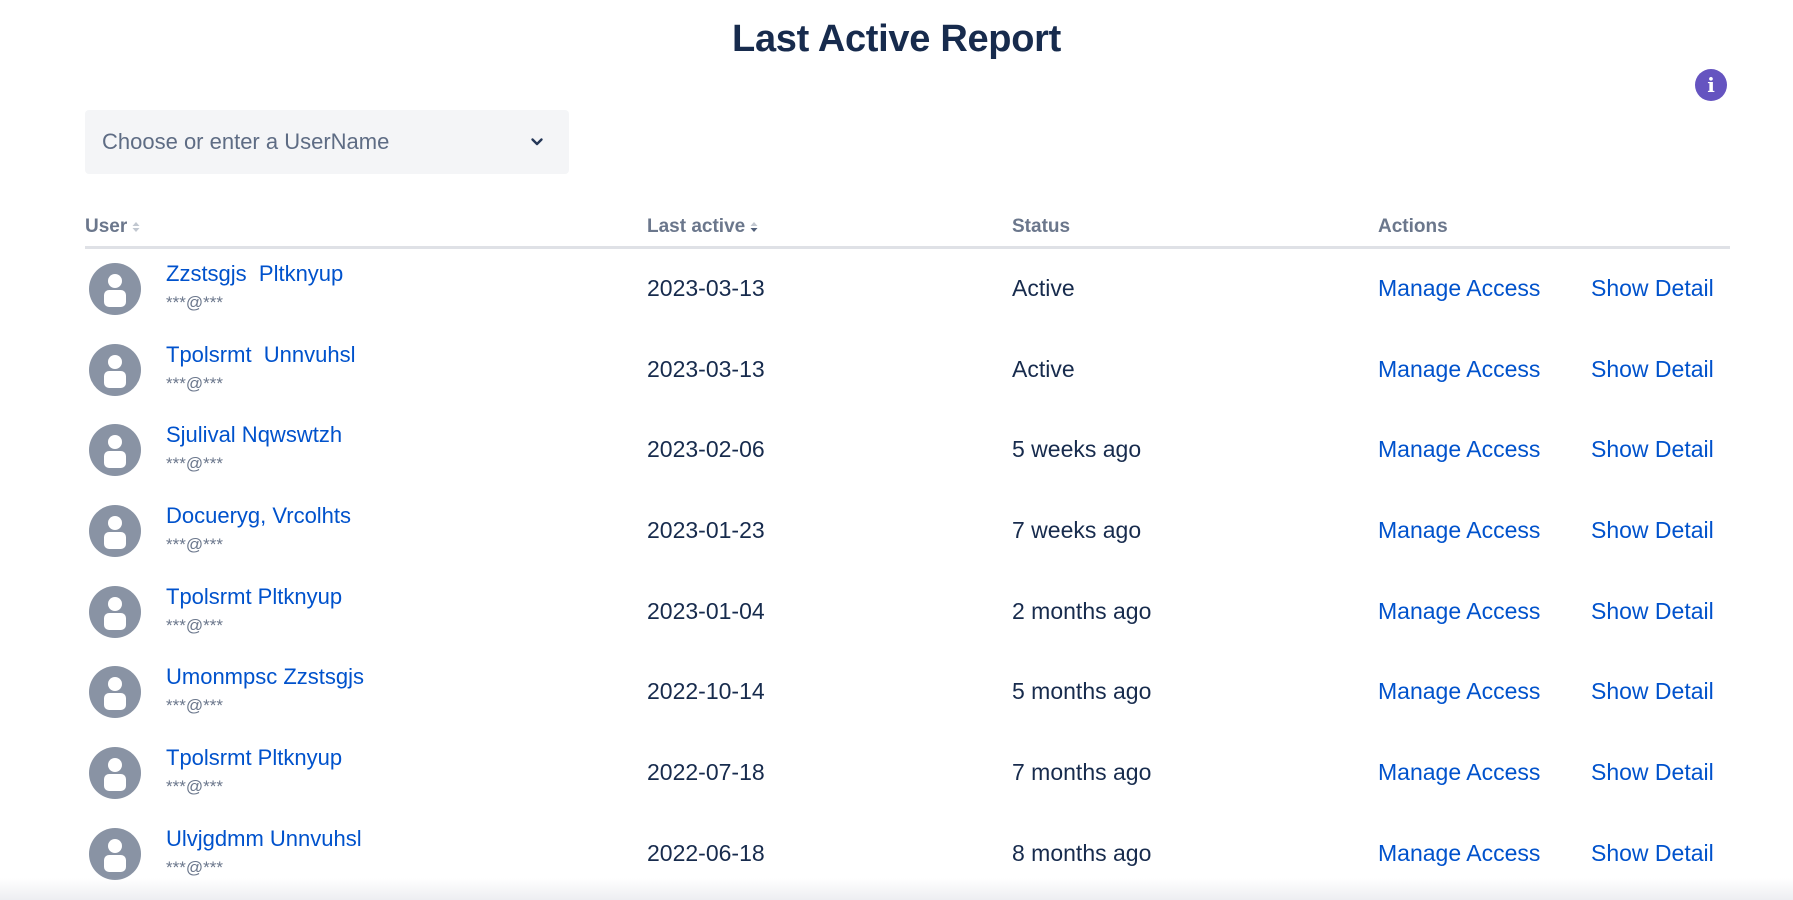 The height and width of the screenshot is (900, 1793). Describe the element at coordinates (265, 677) in the screenshot. I see `user-name-link: Umonmpsc Zzstsgjs` at that location.